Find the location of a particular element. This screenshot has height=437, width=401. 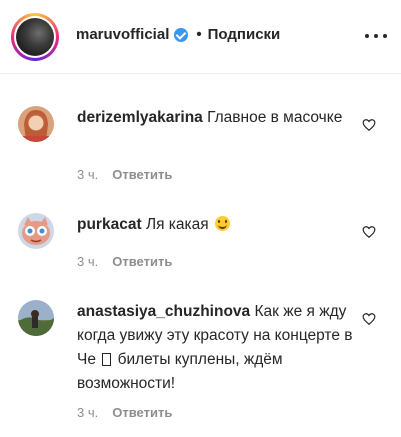

comment-text: derizemlyakarina Главное в масочке is located at coordinates (217, 118).